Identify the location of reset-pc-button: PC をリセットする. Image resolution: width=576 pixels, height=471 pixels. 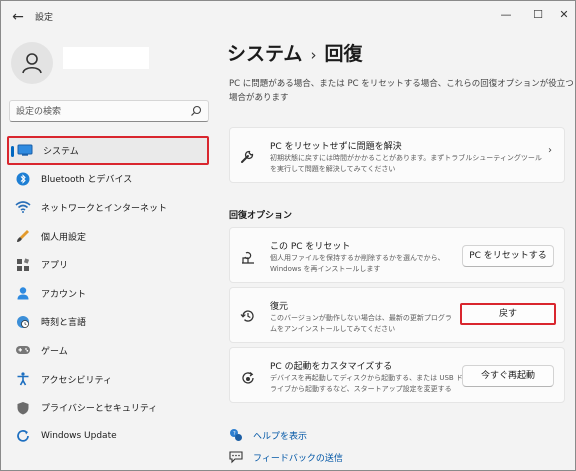
(508, 256).